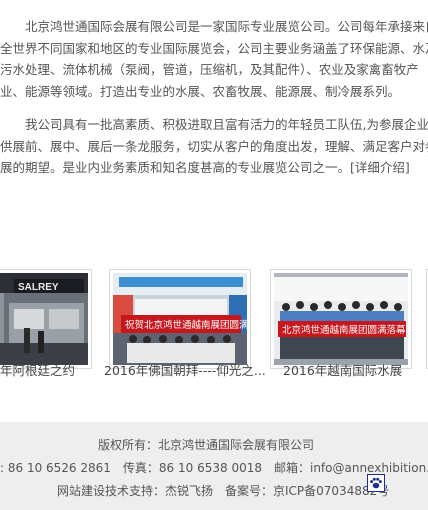 The width and height of the screenshot is (428, 510). I want to click on footer-copyright: 版权所有：北京鸿世通国际会展有限公司, so click(206, 445).